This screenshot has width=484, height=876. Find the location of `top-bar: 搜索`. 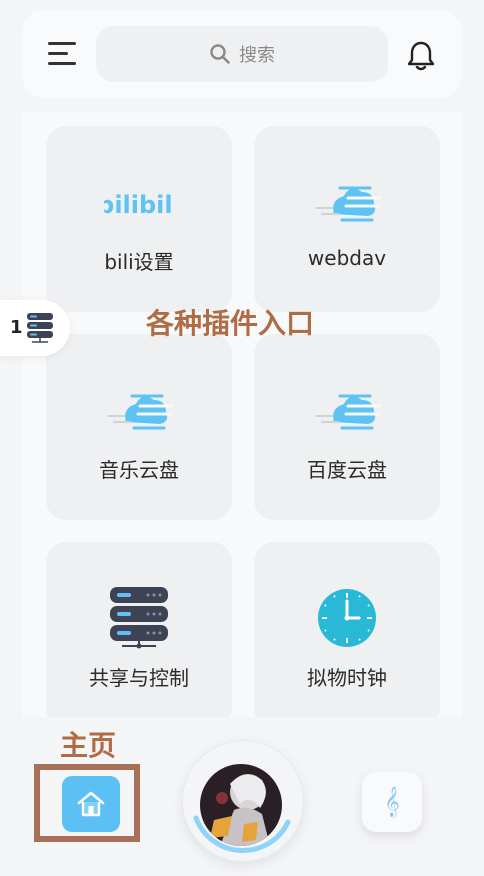

top-bar: 搜索 is located at coordinates (242, 54).